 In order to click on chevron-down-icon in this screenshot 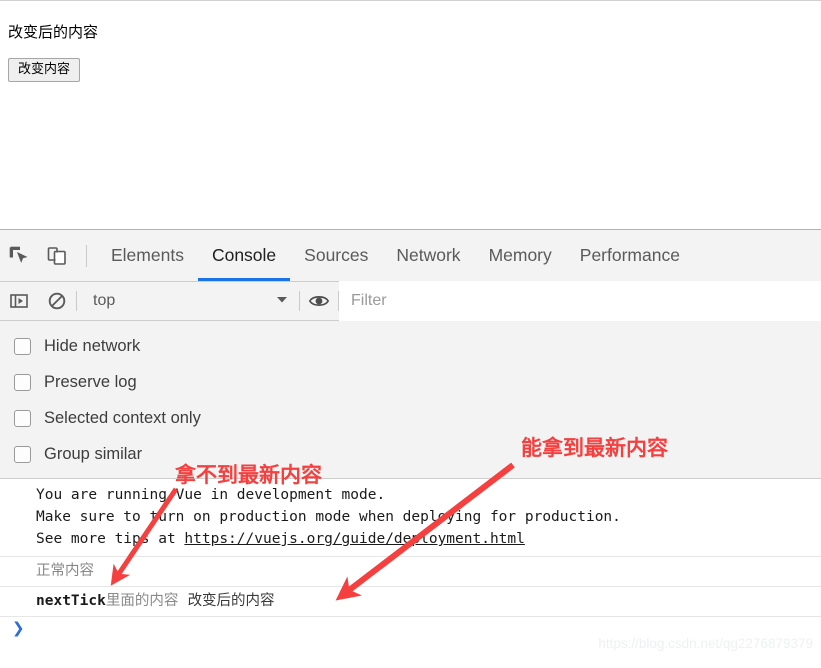, I will do `click(282, 301)`.